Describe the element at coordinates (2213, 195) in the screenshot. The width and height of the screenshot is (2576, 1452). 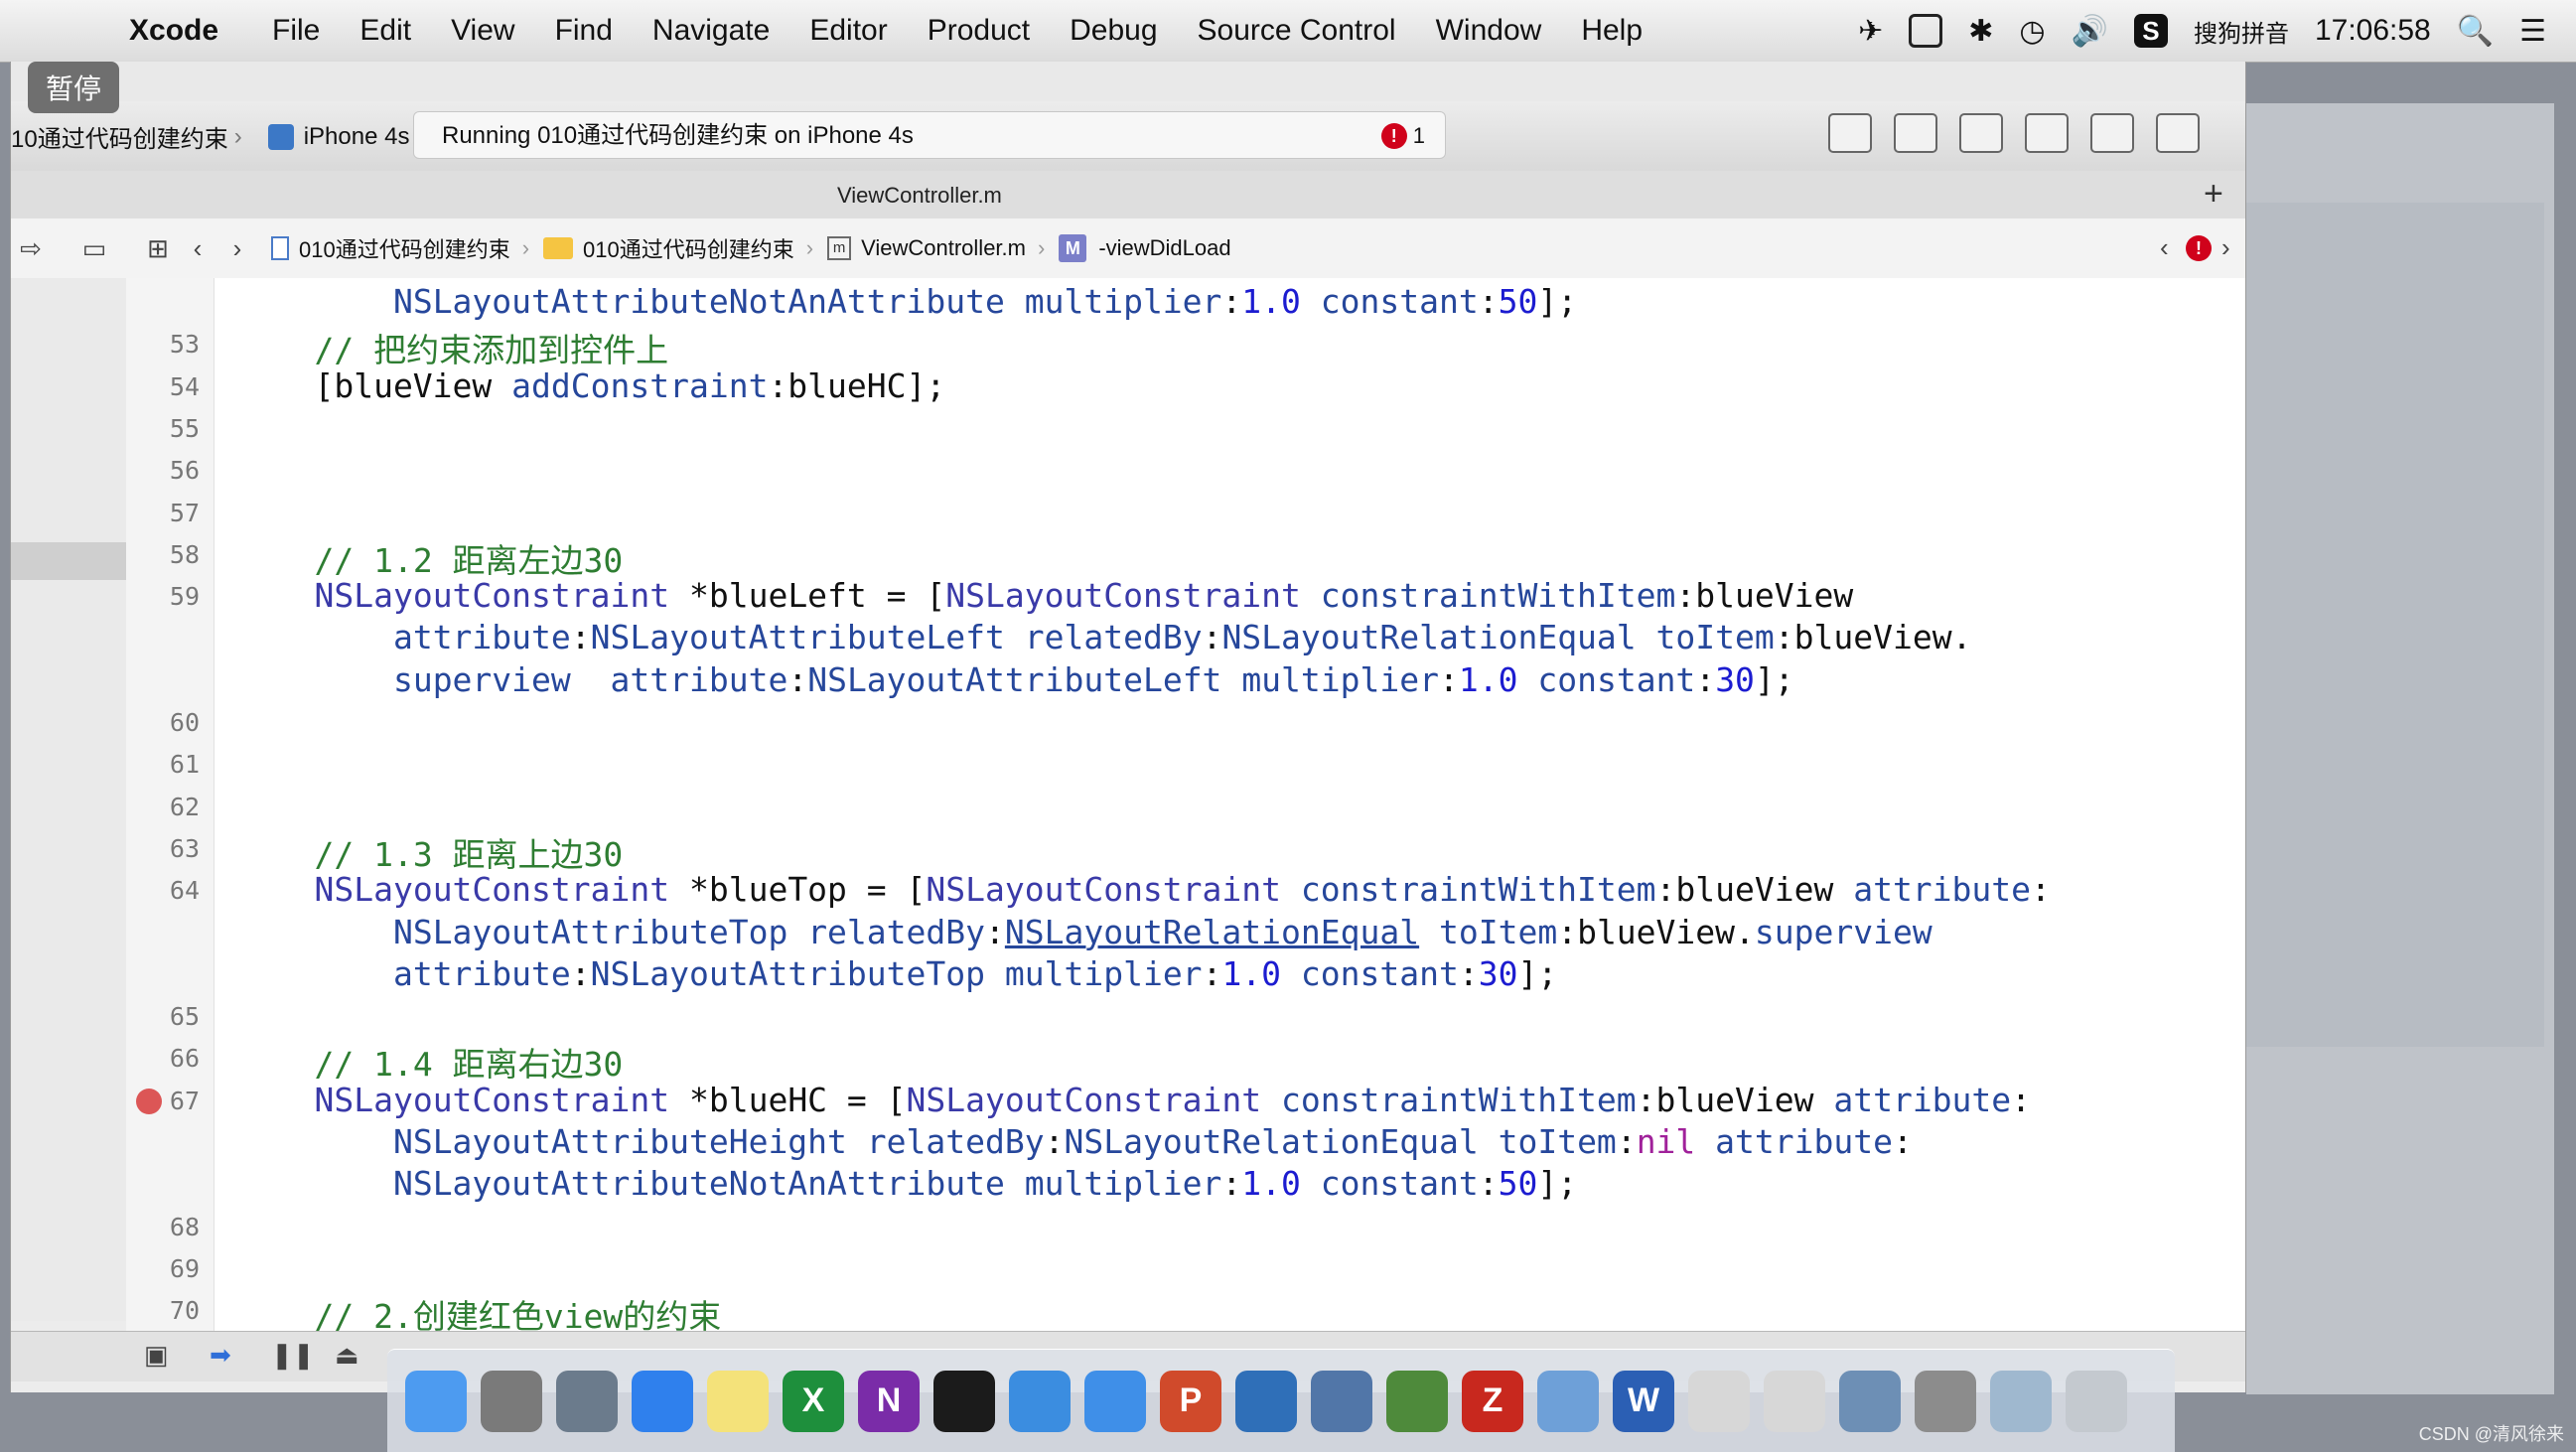
I see `add-tab-button: +` at that location.